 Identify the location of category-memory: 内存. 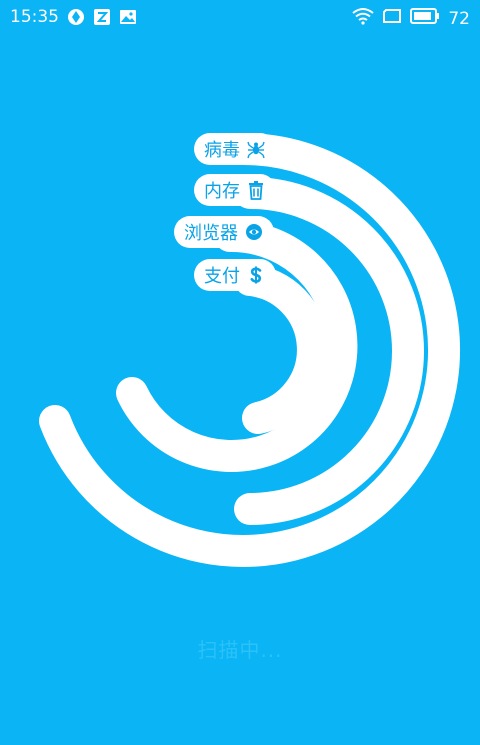
(235, 190).